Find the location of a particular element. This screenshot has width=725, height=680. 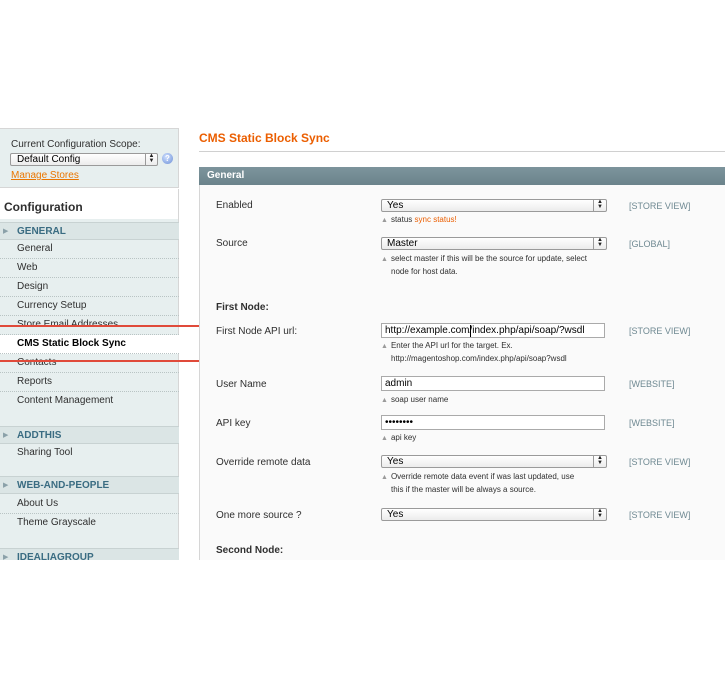

section-title: General is located at coordinates (226, 175).